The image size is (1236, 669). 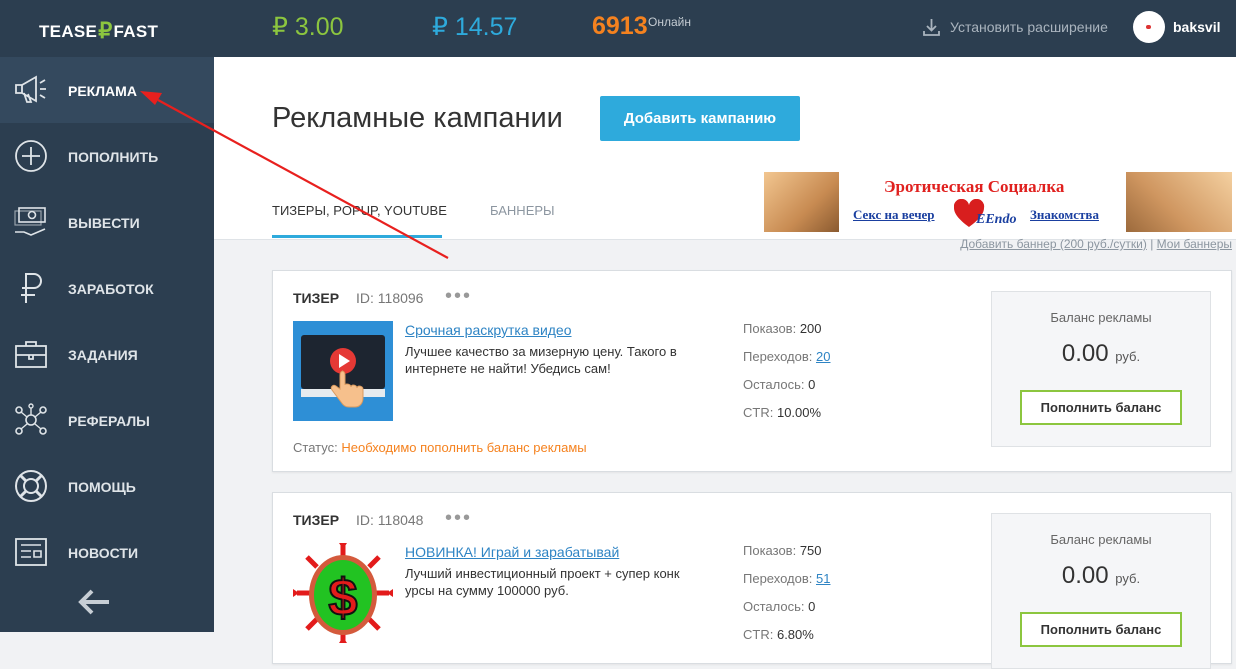 What do you see at coordinates (30, 89) in the screenshot?
I see `megaphone-icon` at bounding box center [30, 89].